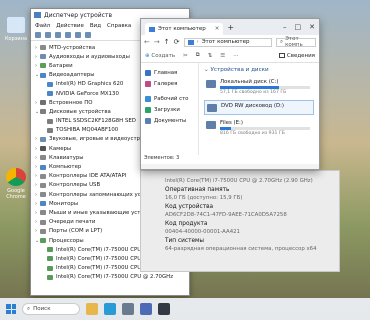 The height and width of the screenshot is (320, 370). I want to click on recycle-bin-icon, so click(16, 25).